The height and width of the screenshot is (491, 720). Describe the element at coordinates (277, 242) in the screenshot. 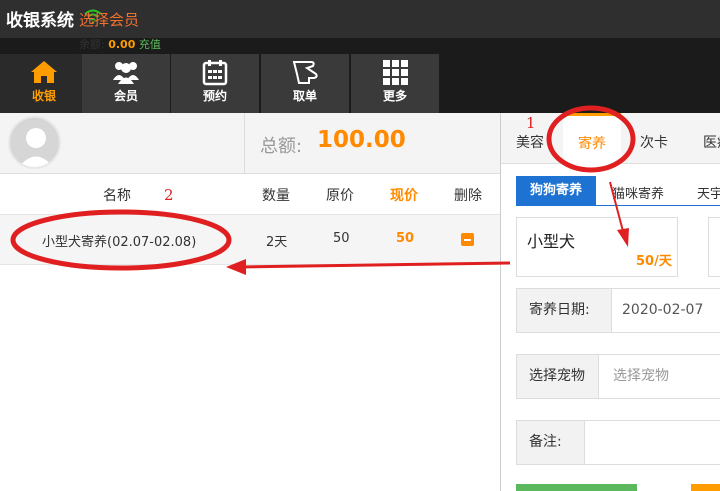

I see `row-qty: 2天` at that location.